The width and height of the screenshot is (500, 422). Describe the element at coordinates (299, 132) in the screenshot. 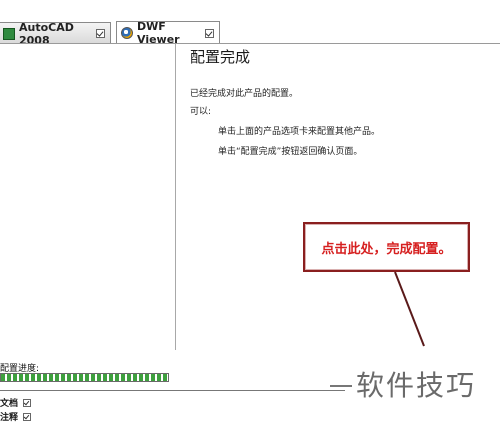

I see `option-configure-other-products: 单击上面的产品选项卡来配置其他产品。` at that location.